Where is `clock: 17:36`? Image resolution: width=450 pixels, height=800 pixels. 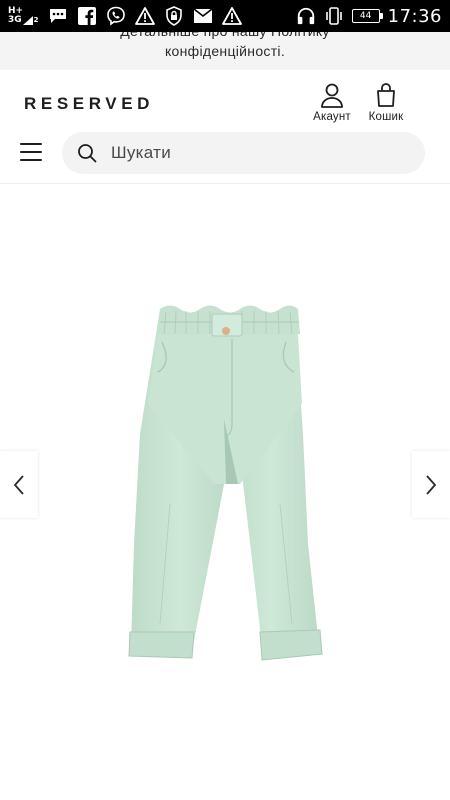
clock: 17:36 is located at coordinates (414, 16).